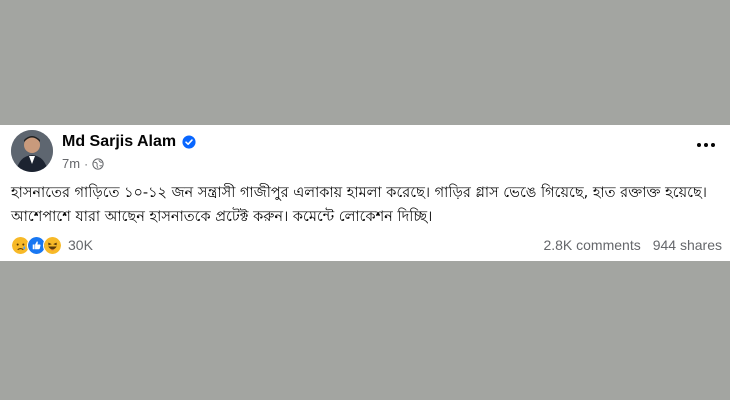 The image size is (730, 400). I want to click on globe-icon, so click(98, 163).